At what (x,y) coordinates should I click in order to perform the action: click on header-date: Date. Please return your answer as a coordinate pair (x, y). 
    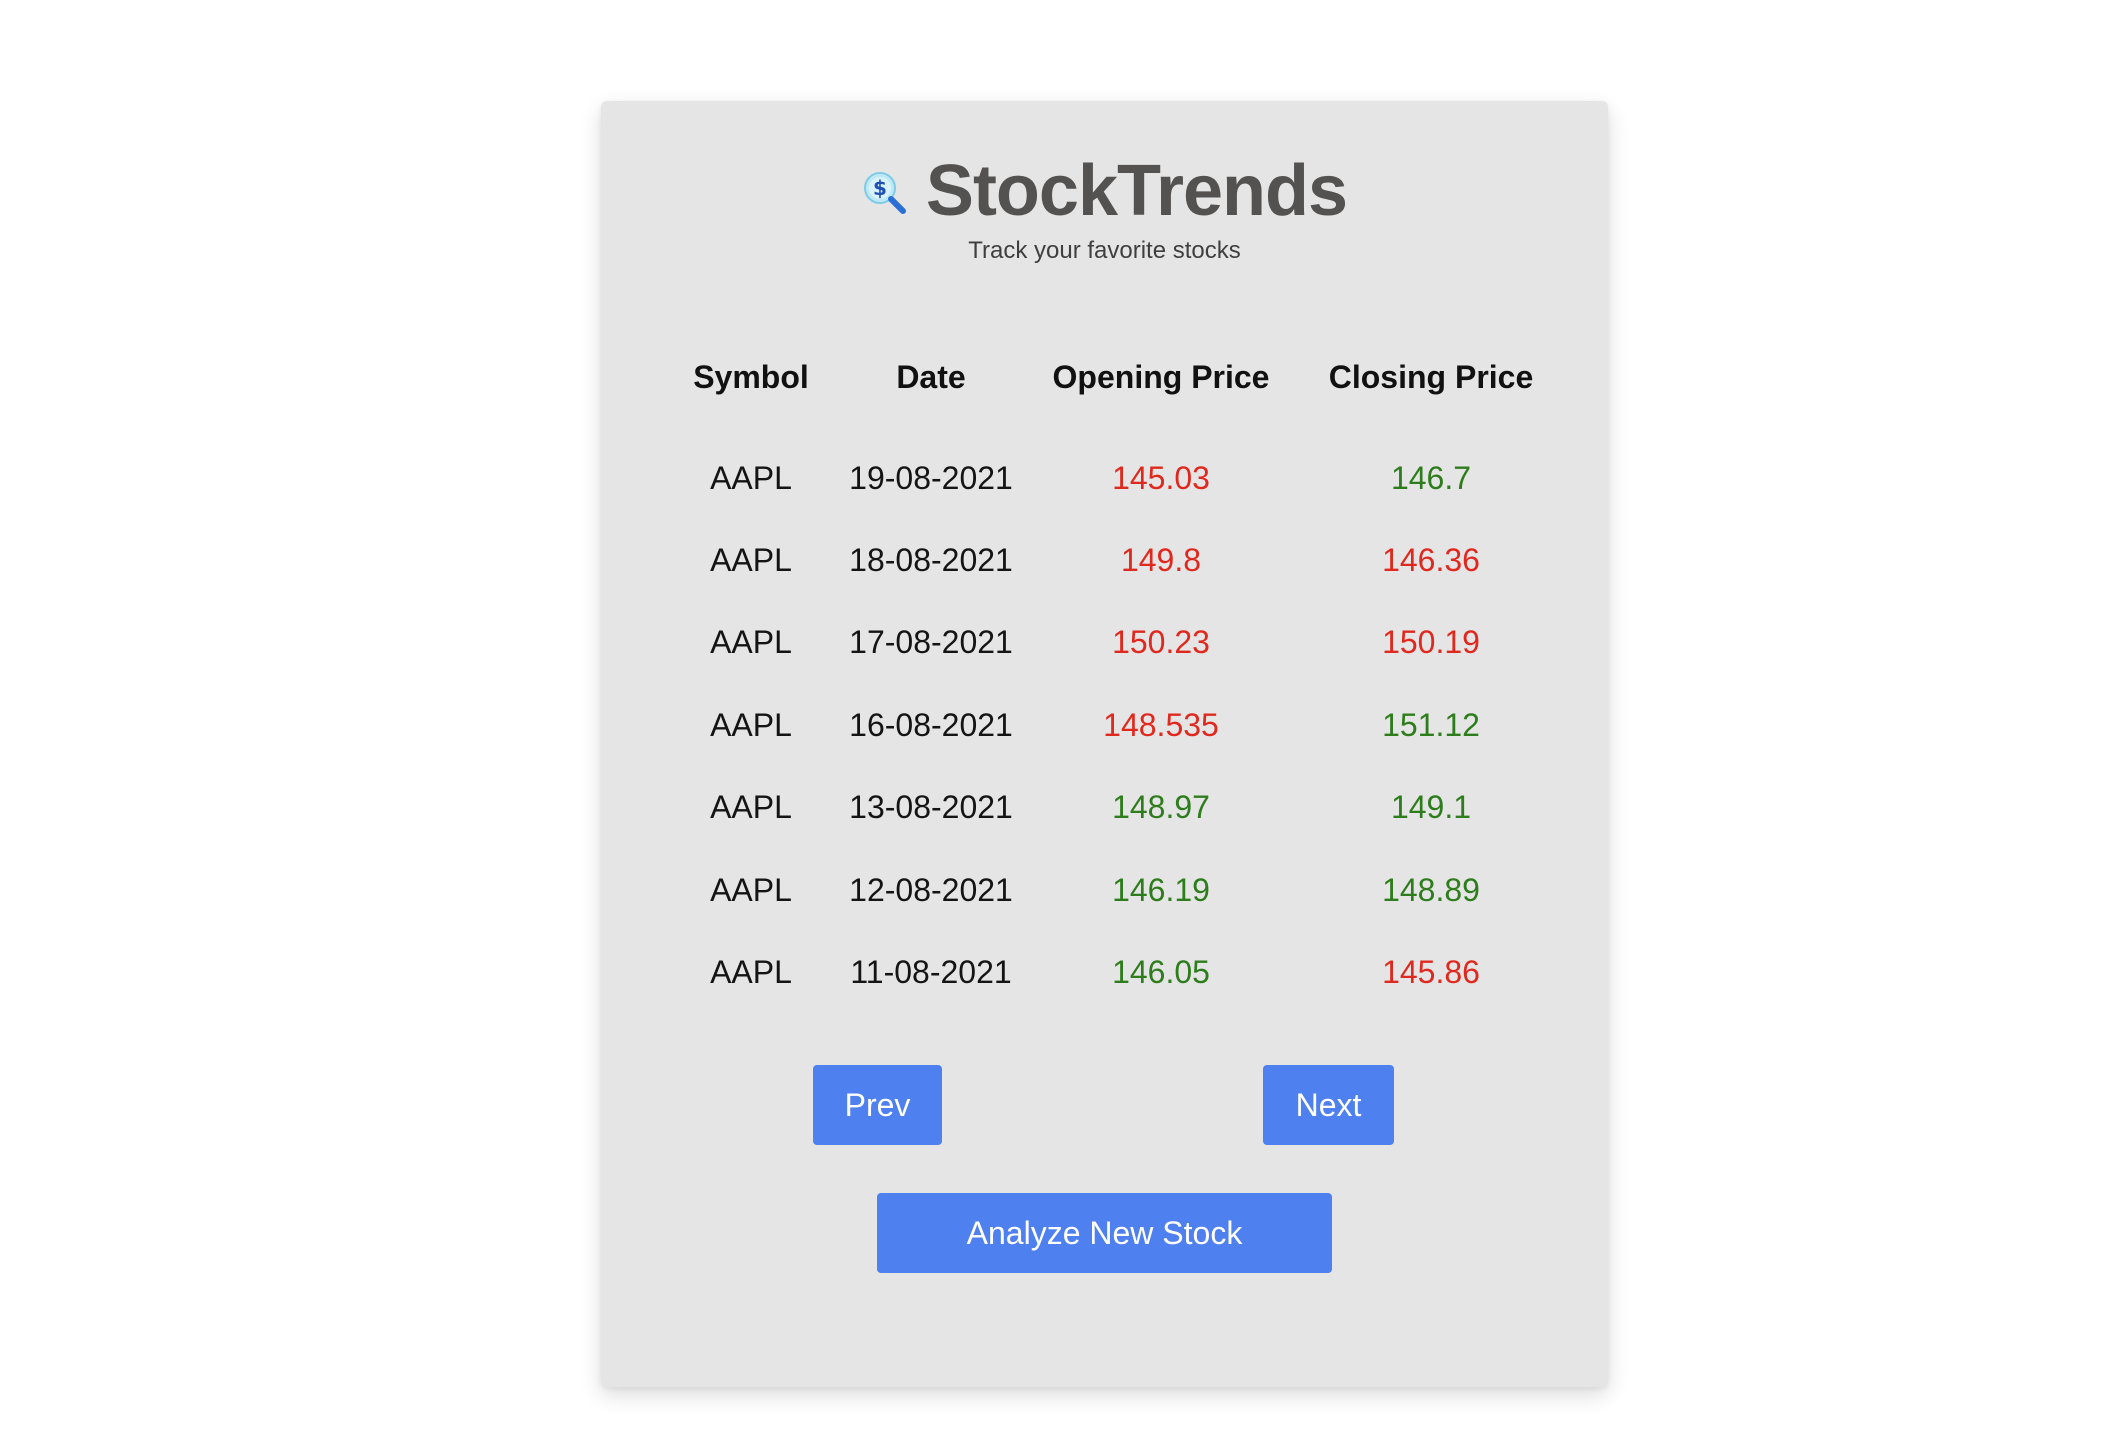
    Looking at the image, I should click on (931, 376).